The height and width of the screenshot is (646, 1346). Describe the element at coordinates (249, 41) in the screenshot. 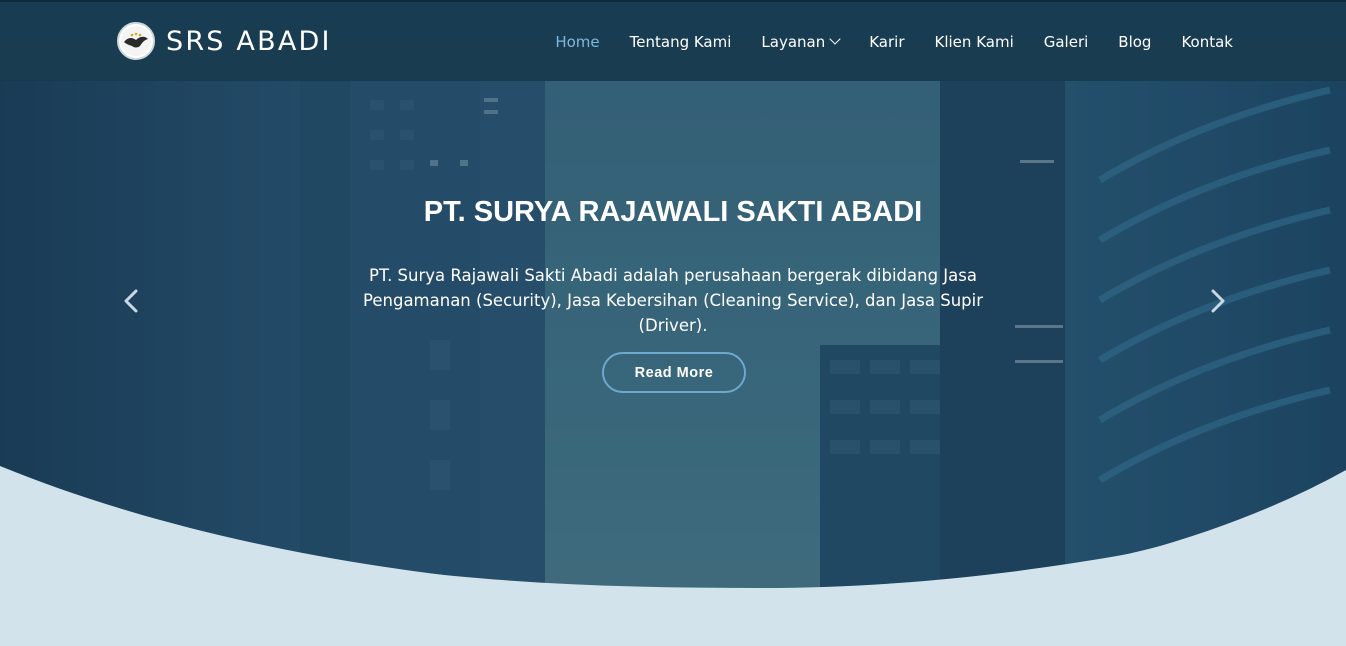

I see `logo-text: SRS ABADI` at that location.